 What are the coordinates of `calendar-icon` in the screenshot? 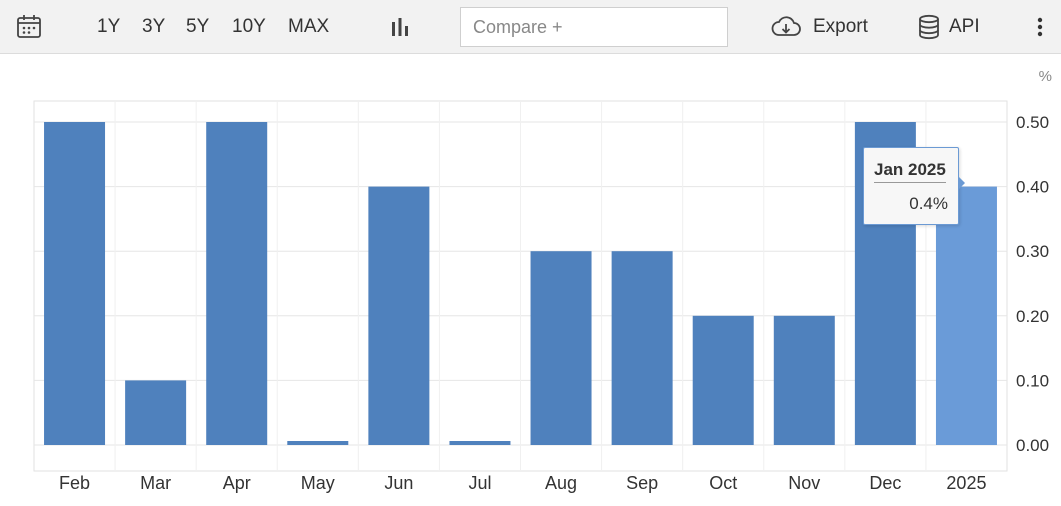 It's located at (29, 27).